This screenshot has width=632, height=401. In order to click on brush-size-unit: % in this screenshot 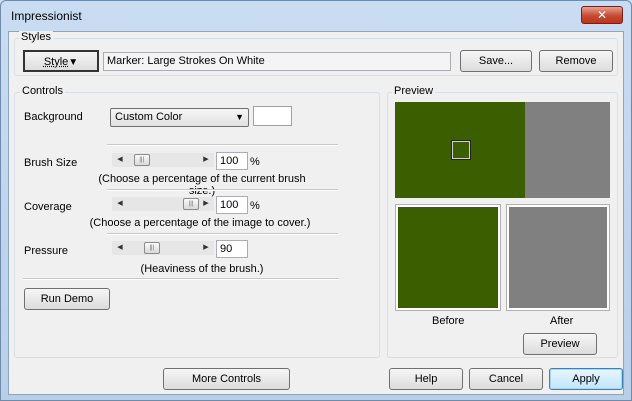, I will do `click(255, 162)`.